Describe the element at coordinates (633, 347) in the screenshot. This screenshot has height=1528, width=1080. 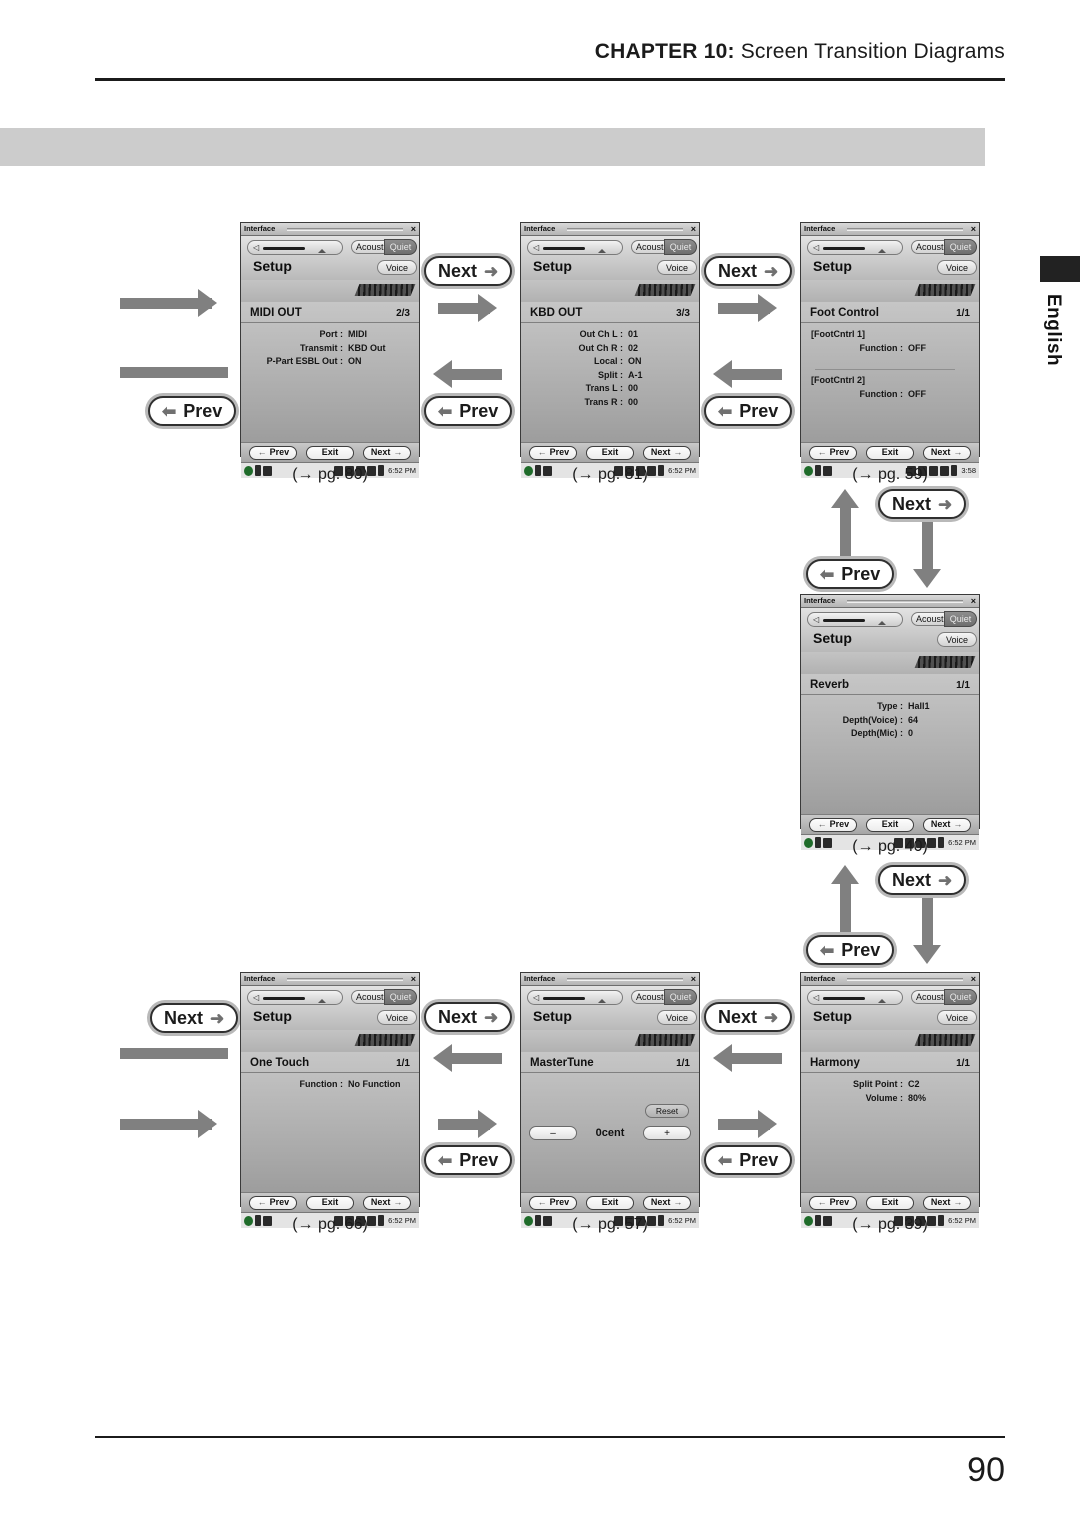
I see `setting-value: 02` at that location.